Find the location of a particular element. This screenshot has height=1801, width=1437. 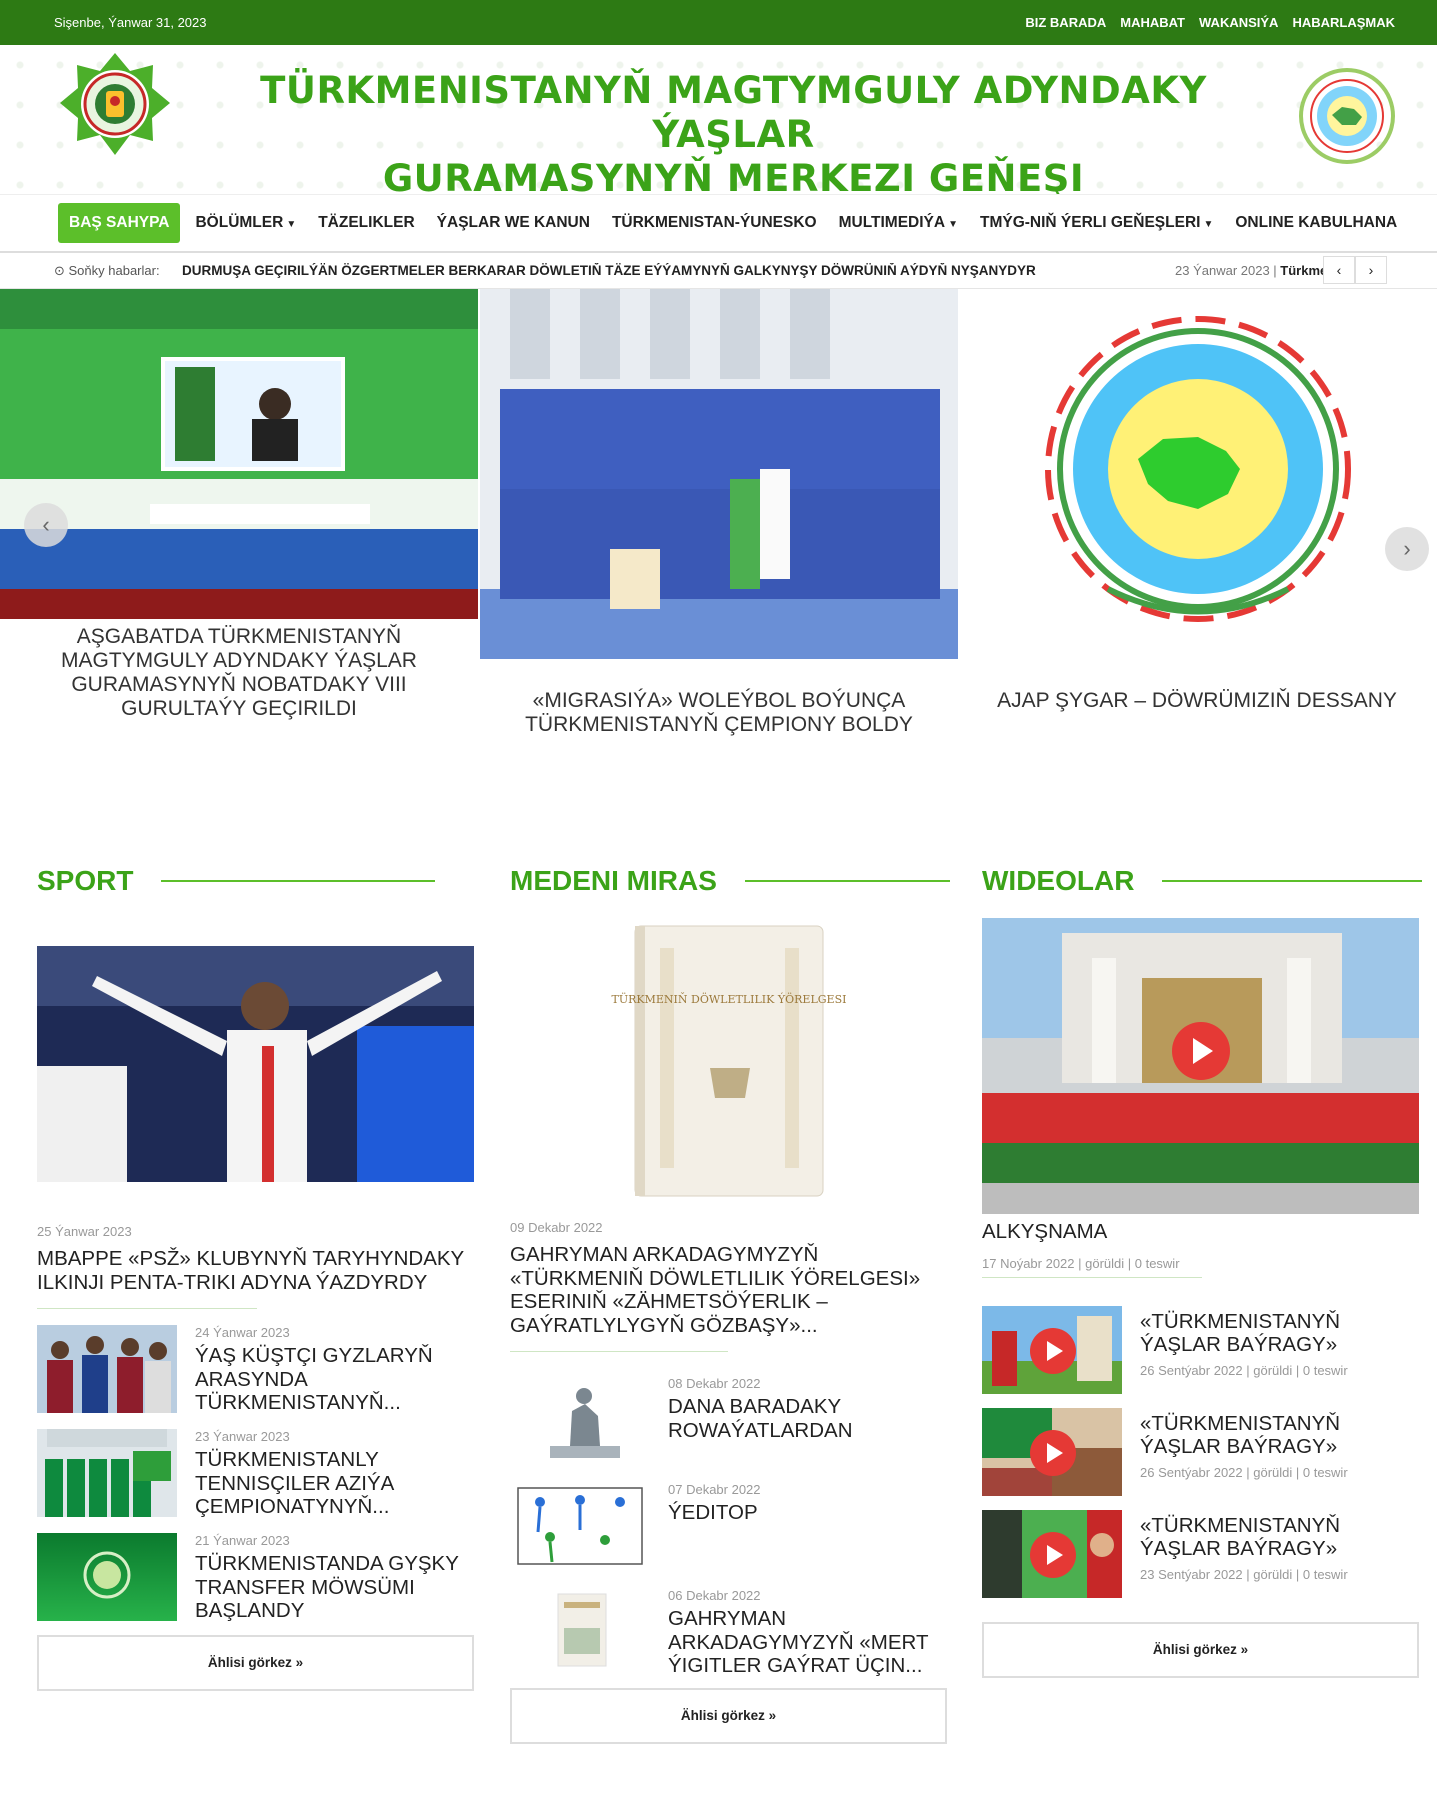

slider-prev-arrow: ‹ is located at coordinates (46, 525).